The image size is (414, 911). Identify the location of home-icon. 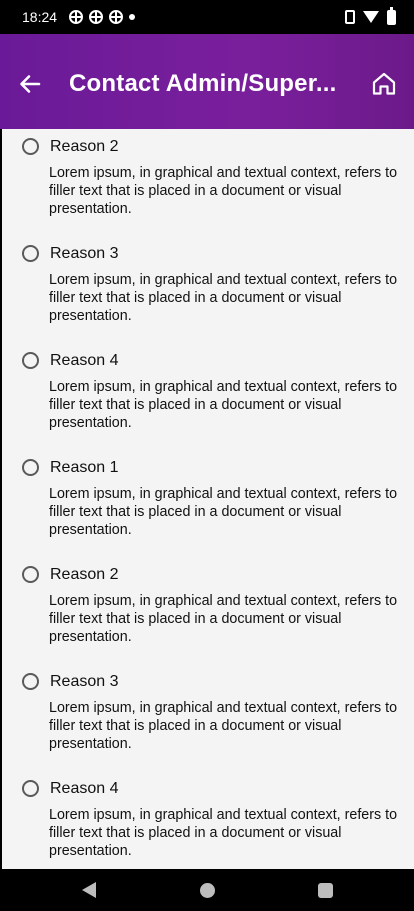
(384, 83).